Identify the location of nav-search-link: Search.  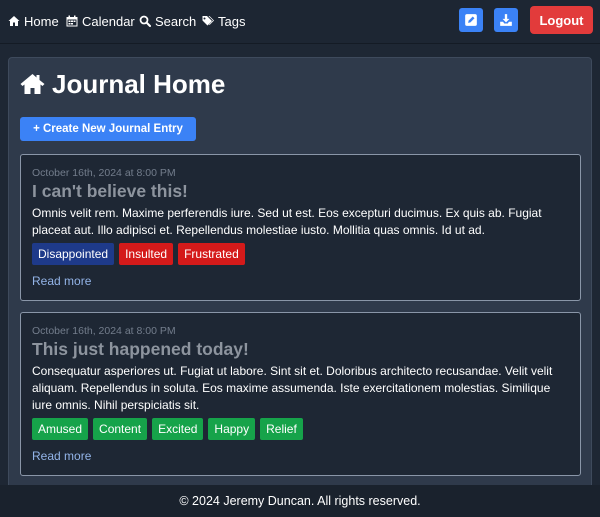
(167, 21).